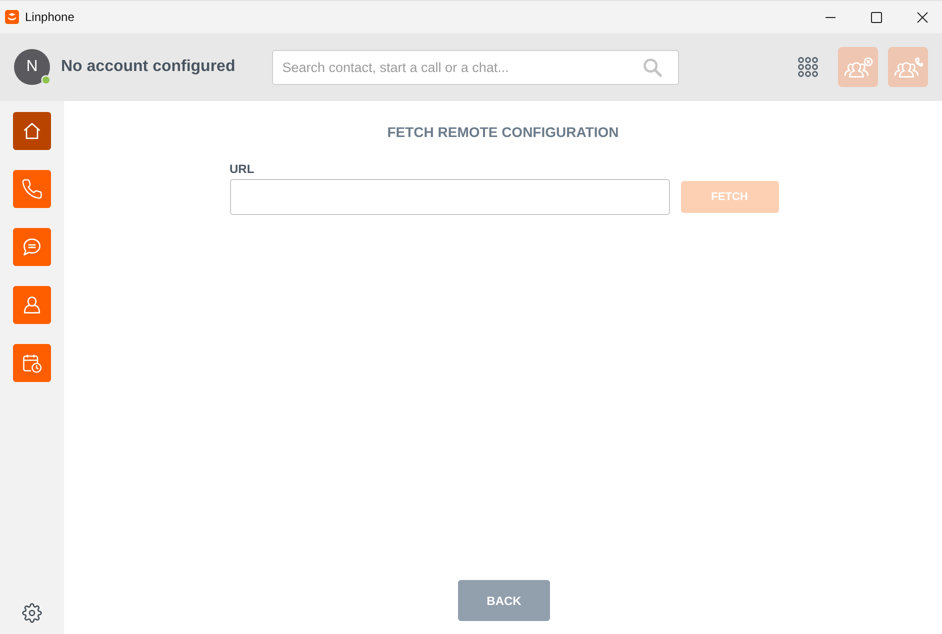 The height and width of the screenshot is (634, 942). Describe the element at coordinates (503, 132) in the screenshot. I see `page-title: FETCH REMOTE CONFIGURATION` at that location.